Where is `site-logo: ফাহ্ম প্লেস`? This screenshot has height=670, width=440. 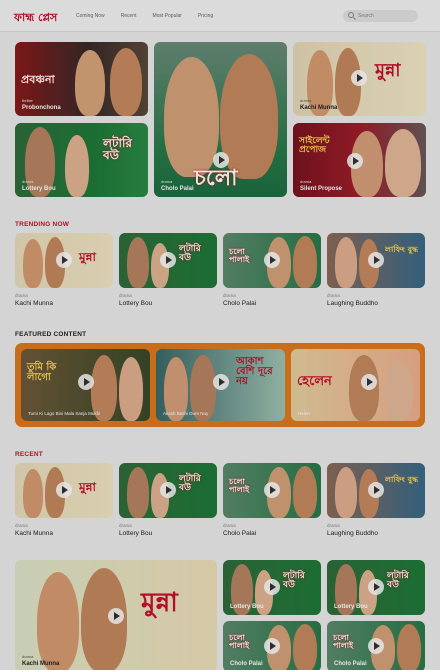
site-logo: ফাহ্ম প্লেস is located at coordinates (35, 18).